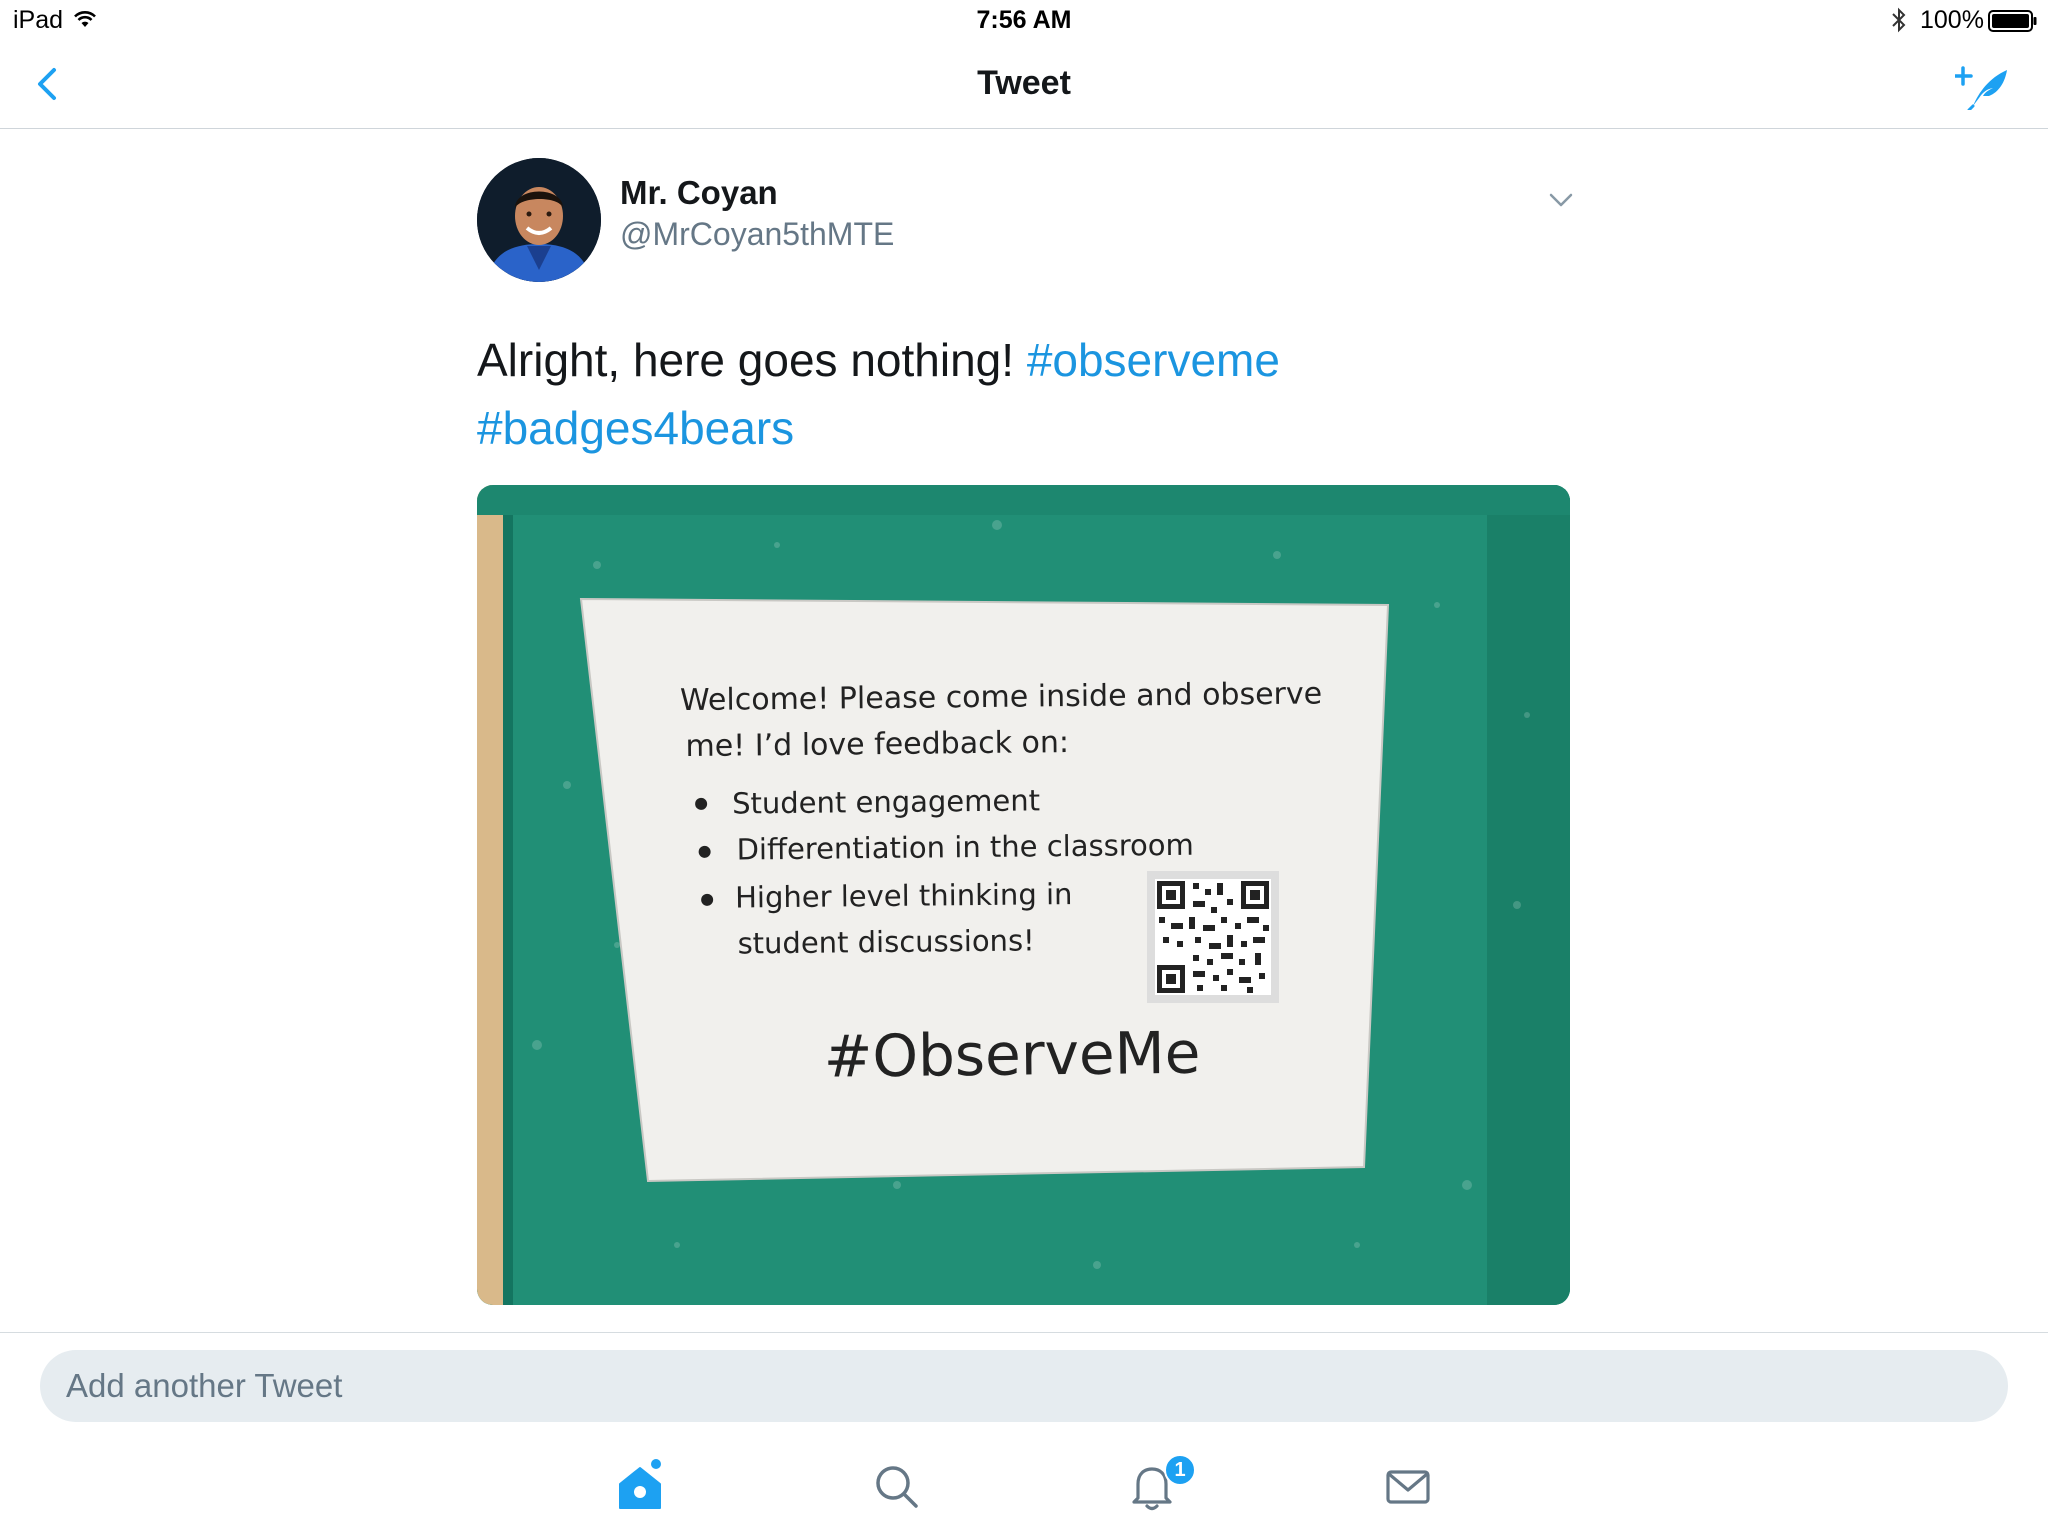 The height and width of the screenshot is (1536, 2048). Describe the element at coordinates (1899, 20) in the screenshot. I see `bluetooth-icon` at that location.